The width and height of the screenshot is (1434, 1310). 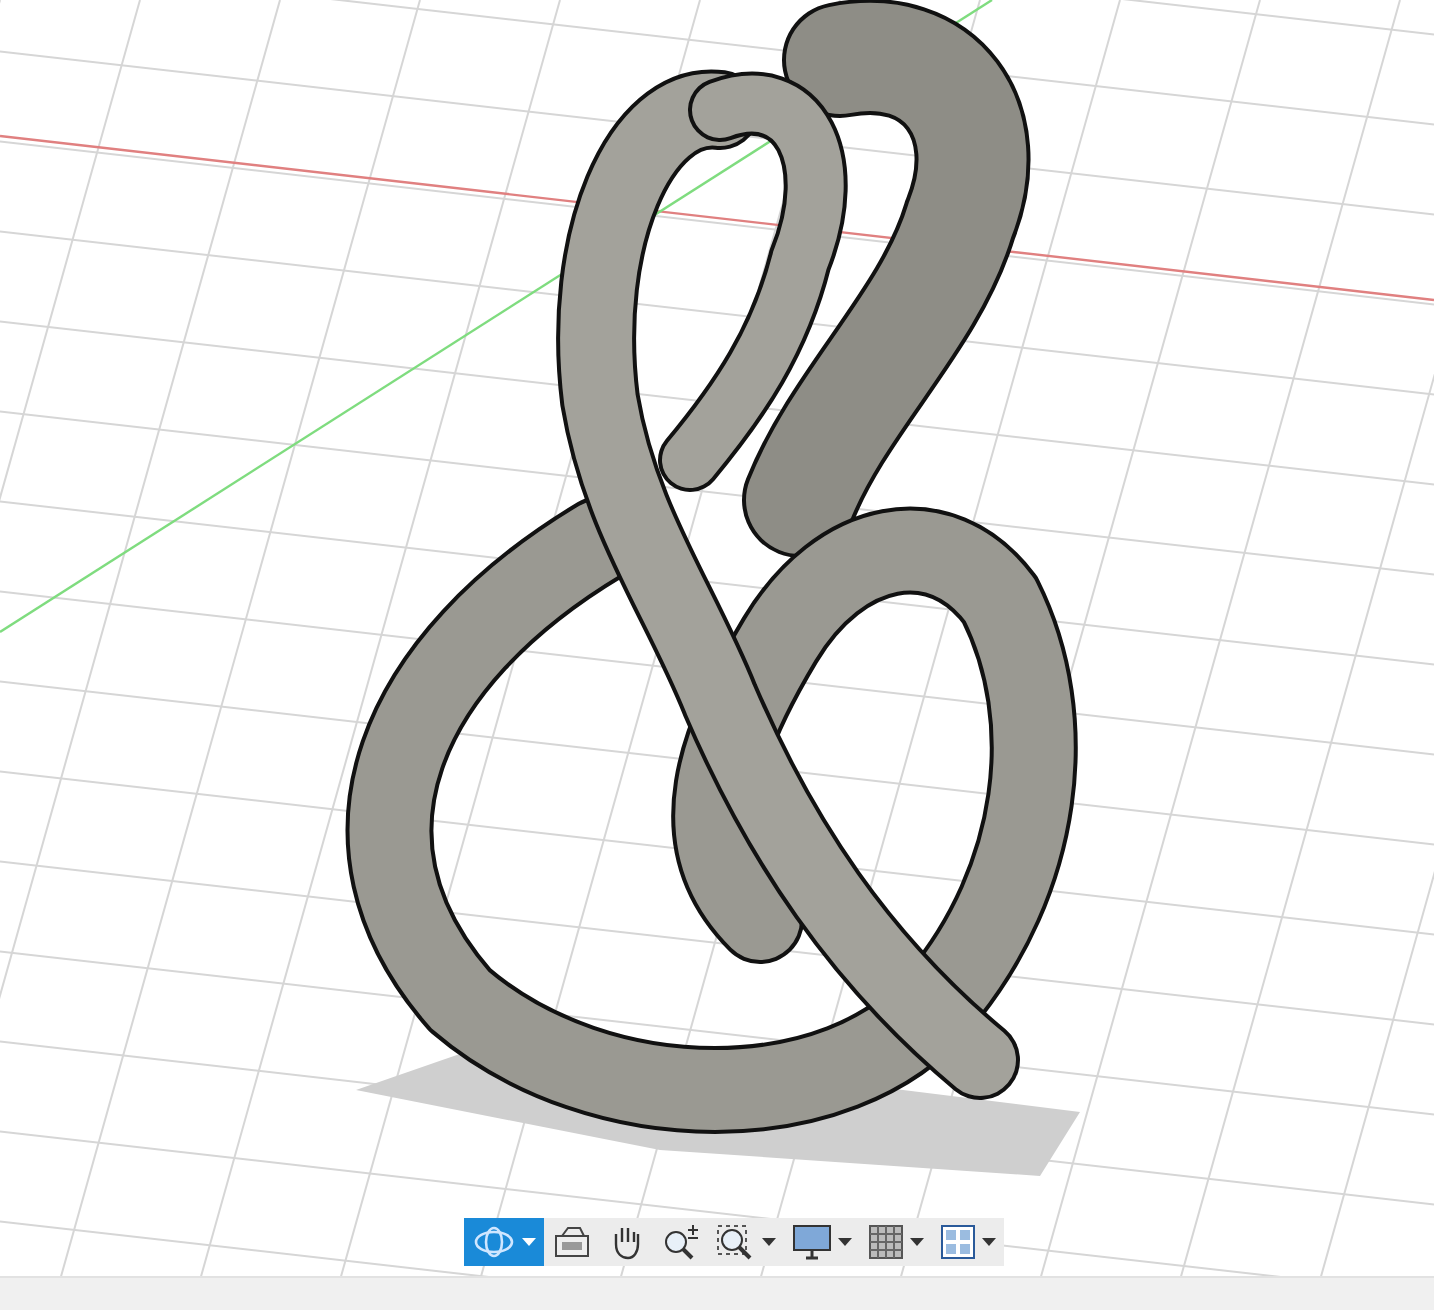 I want to click on monitor-icon, so click(x=812, y=1242).